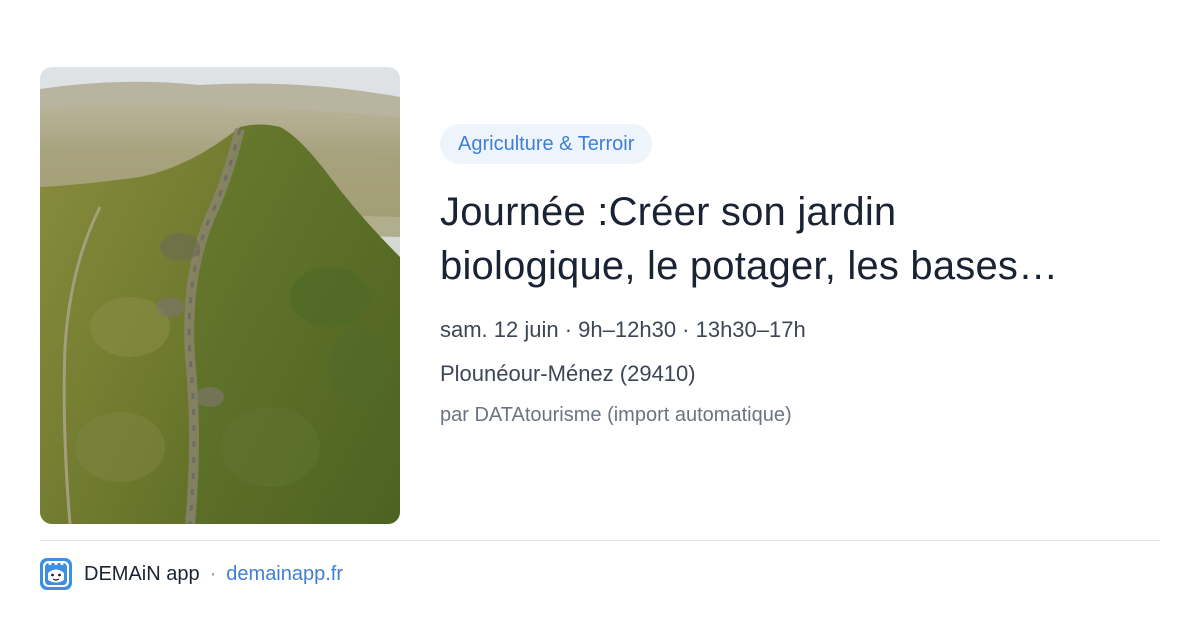 This screenshot has width=1200, height=630. What do you see at coordinates (56, 574) in the screenshot?
I see `demain-app-logo-icon` at bounding box center [56, 574].